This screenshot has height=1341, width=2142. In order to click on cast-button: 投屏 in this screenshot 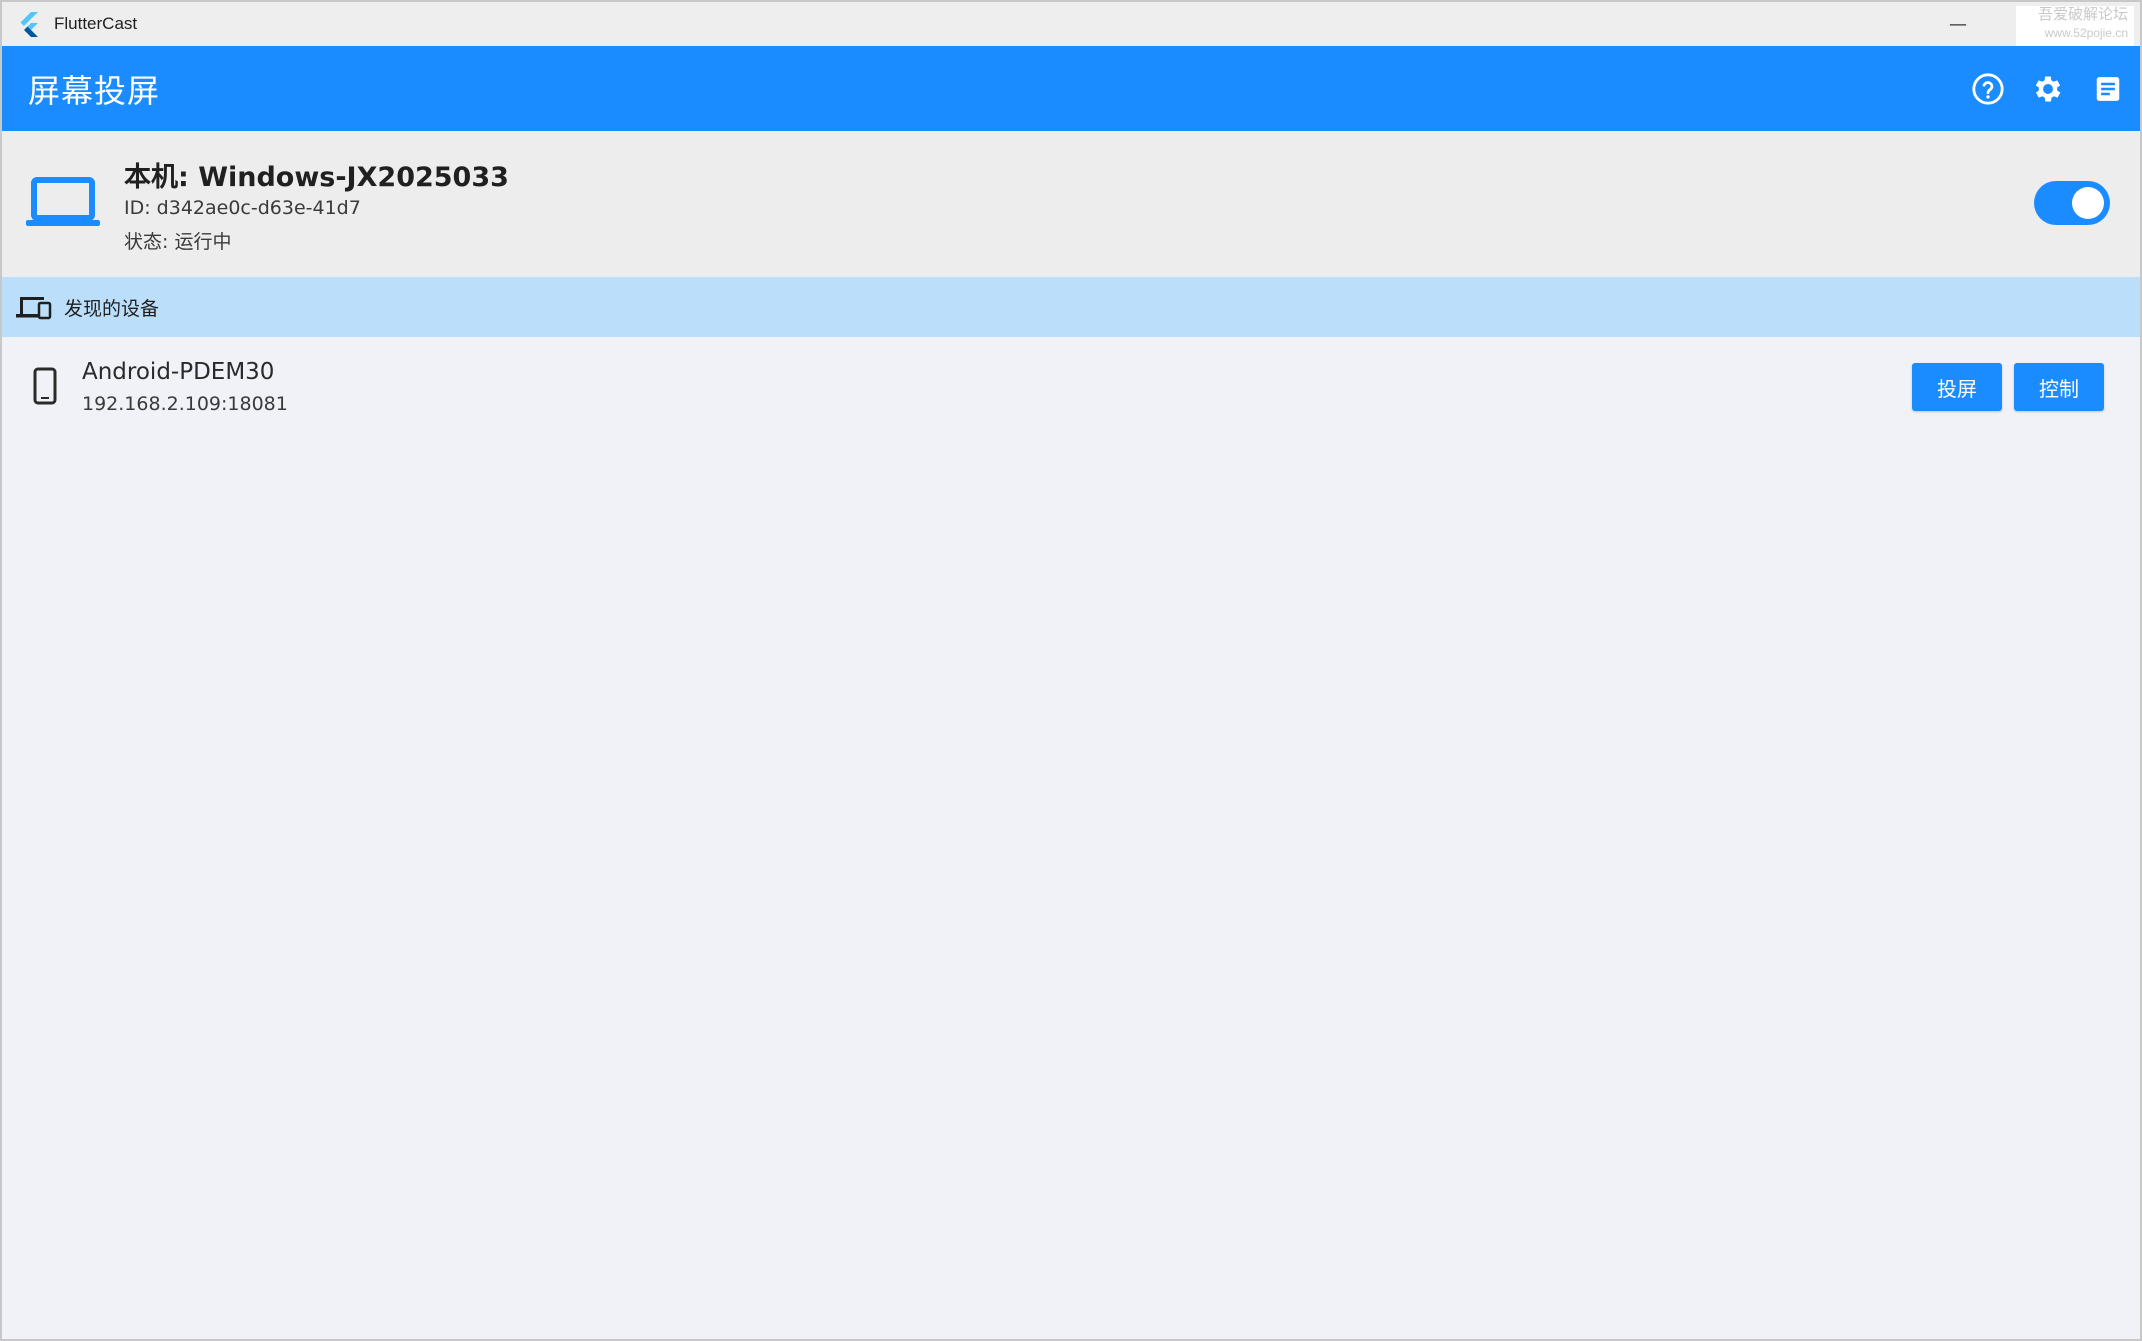, I will do `click(1957, 387)`.